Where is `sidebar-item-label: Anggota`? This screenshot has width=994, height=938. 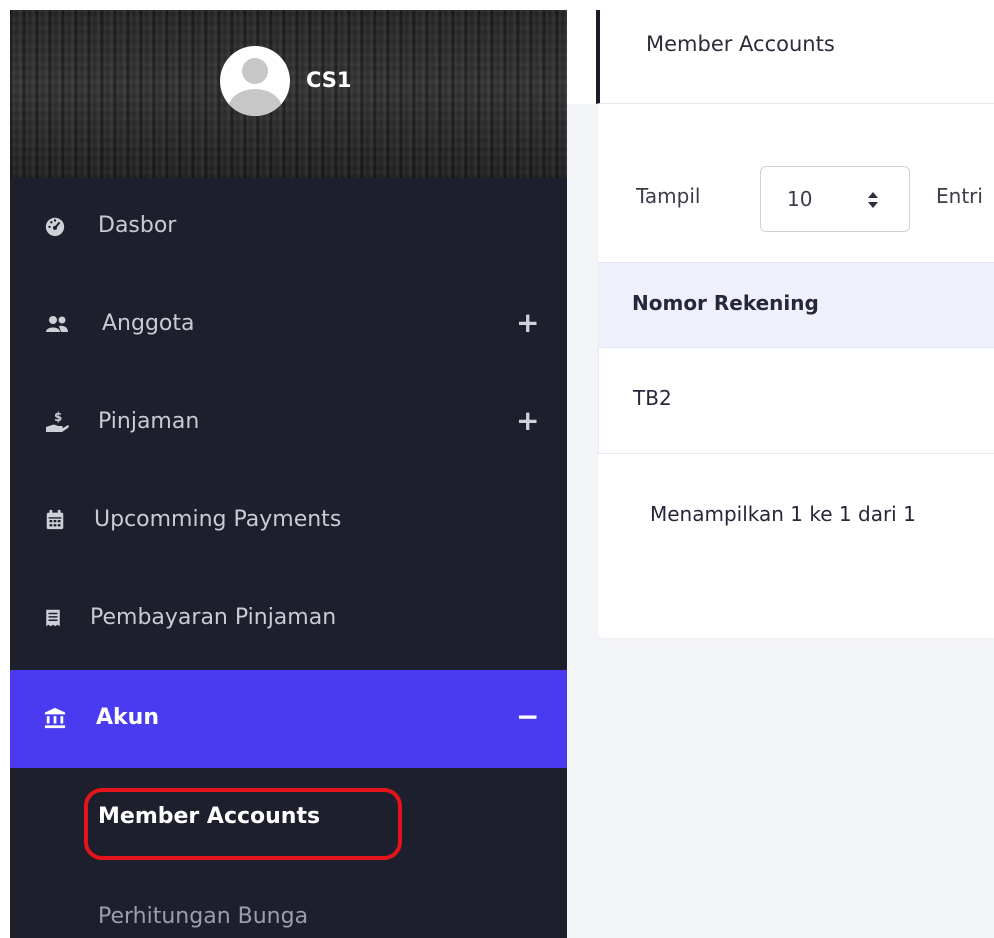 sidebar-item-label: Anggota is located at coordinates (148, 323).